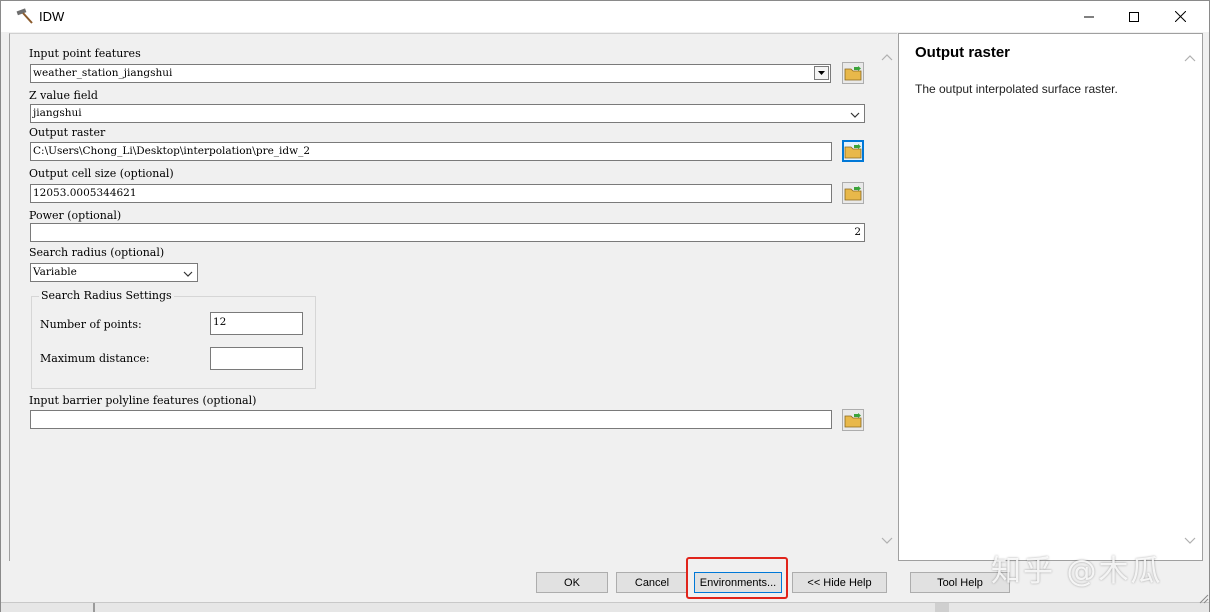  I want to click on minimize-icon, so click(1089, 16).